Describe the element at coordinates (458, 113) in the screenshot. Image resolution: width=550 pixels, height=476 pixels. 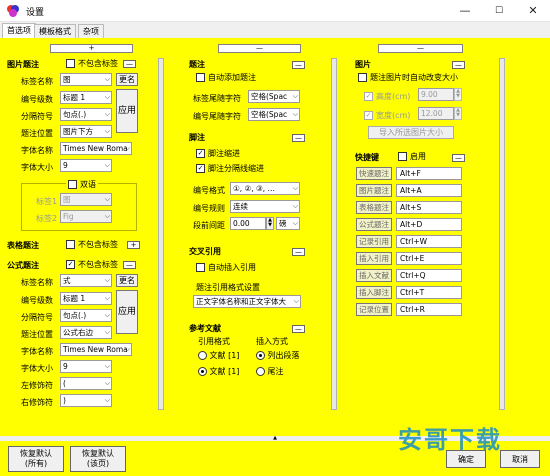
I see `width-spinner: ▲ ▼` at that location.